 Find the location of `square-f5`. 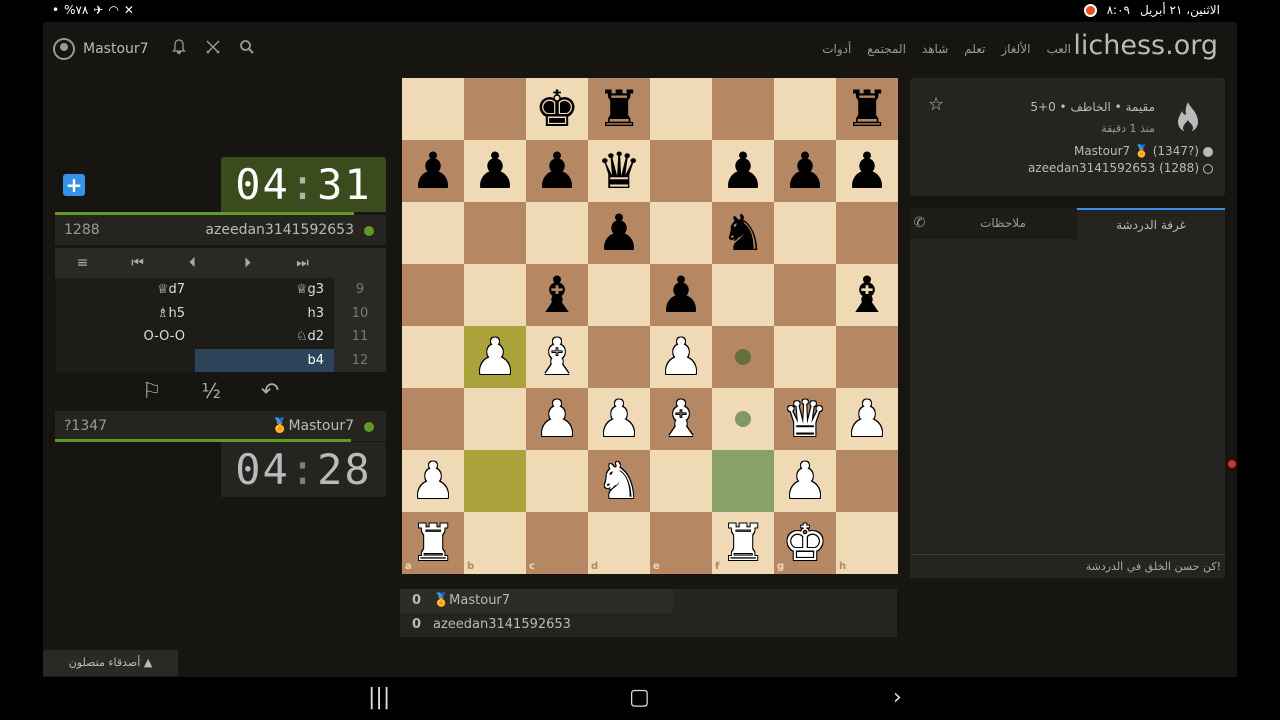

square-f5 is located at coordinates (743, 295).